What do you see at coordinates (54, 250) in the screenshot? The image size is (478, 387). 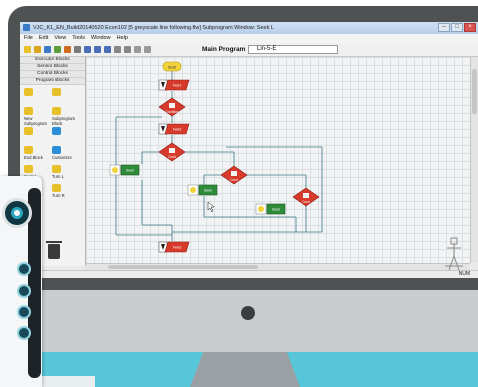 I see `trash-icon` at bounding box center [54, 250].